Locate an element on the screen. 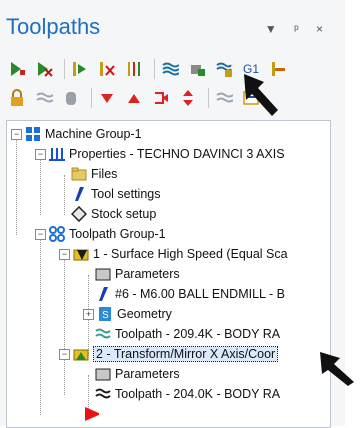  tree-row-op2-toolpath: Toolpath - 204.0K - BODY RA is located at coordinates (187, 394).